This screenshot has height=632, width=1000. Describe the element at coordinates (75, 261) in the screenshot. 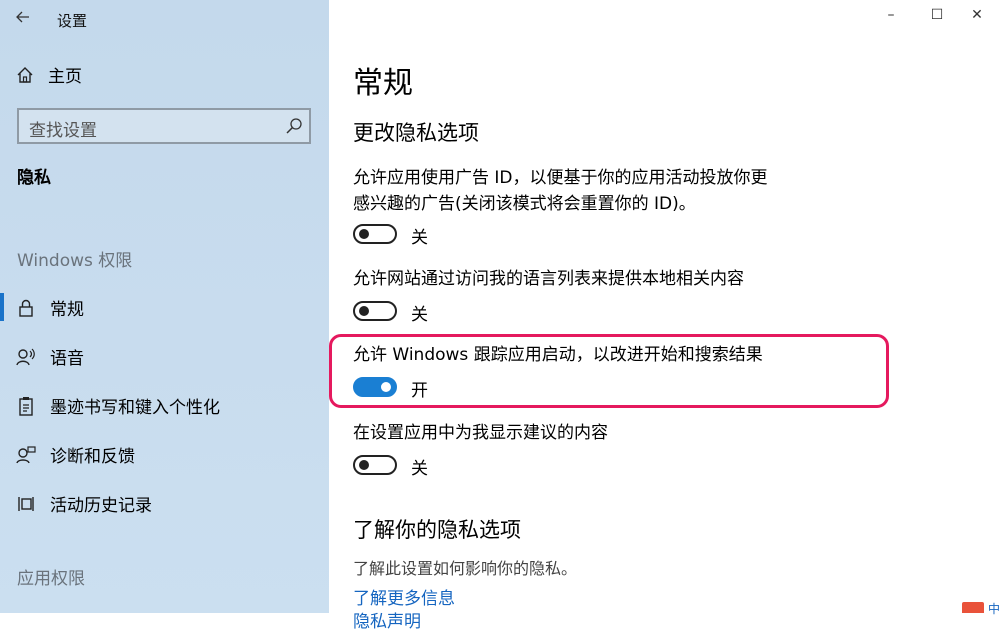

I see `group-label-windows-permissions: Windows 权限` at that location.